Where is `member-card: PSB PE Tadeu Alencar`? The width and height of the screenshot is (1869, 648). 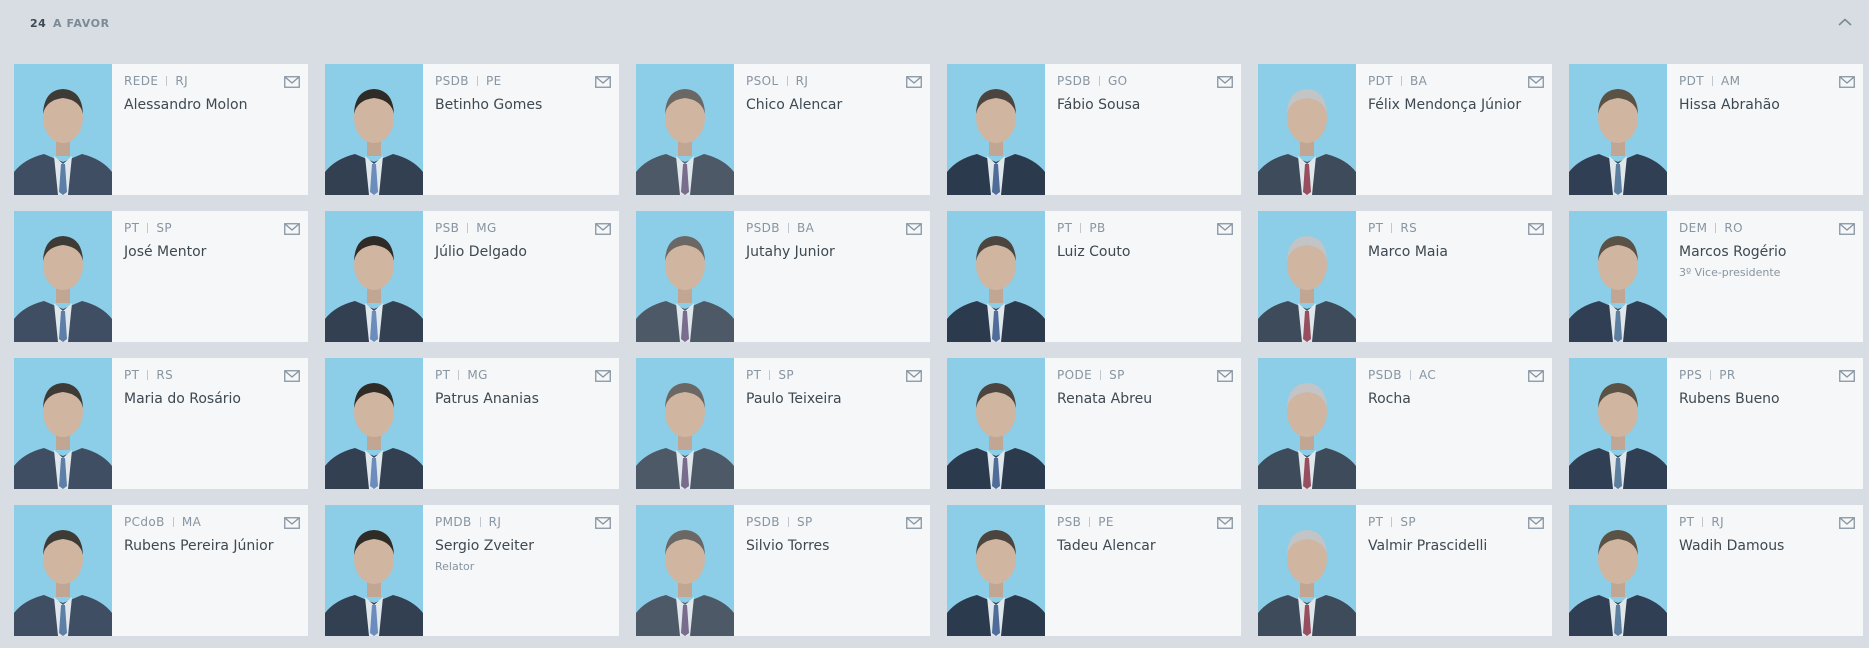
member-card: PSB PE Tadeu Alencar is located at coordinates (1094, 570).